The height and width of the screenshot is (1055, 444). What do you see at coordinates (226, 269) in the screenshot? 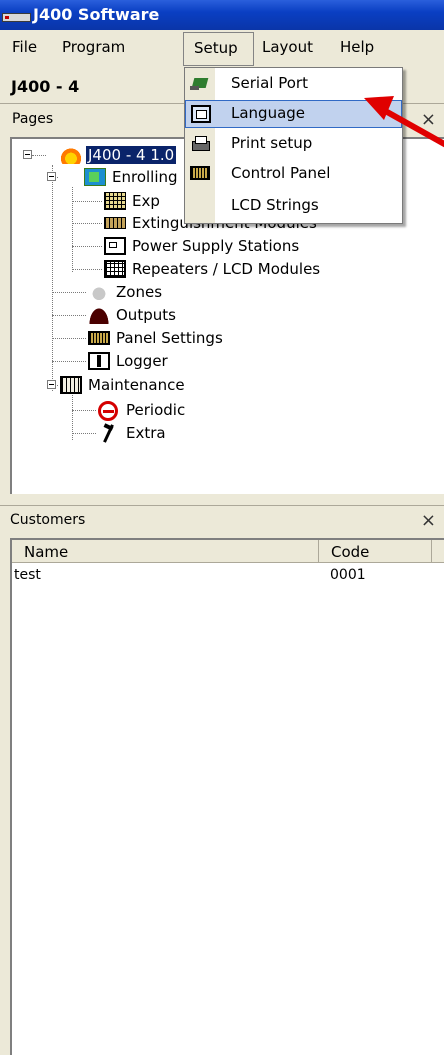
I see `tree-node-label: Repeaters / LCD Modules` at bounding box center [226, 269].